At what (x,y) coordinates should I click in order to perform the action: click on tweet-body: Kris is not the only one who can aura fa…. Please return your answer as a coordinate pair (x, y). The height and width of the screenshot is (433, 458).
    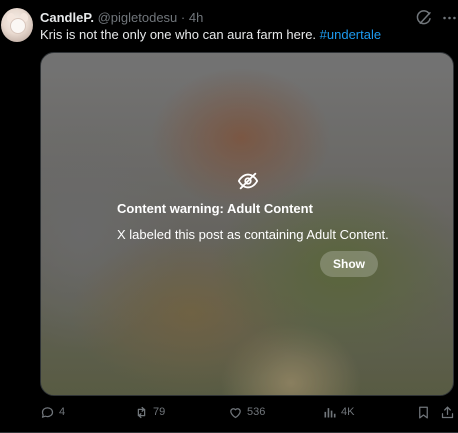
    Looking at the image, I should click on (180, 34).